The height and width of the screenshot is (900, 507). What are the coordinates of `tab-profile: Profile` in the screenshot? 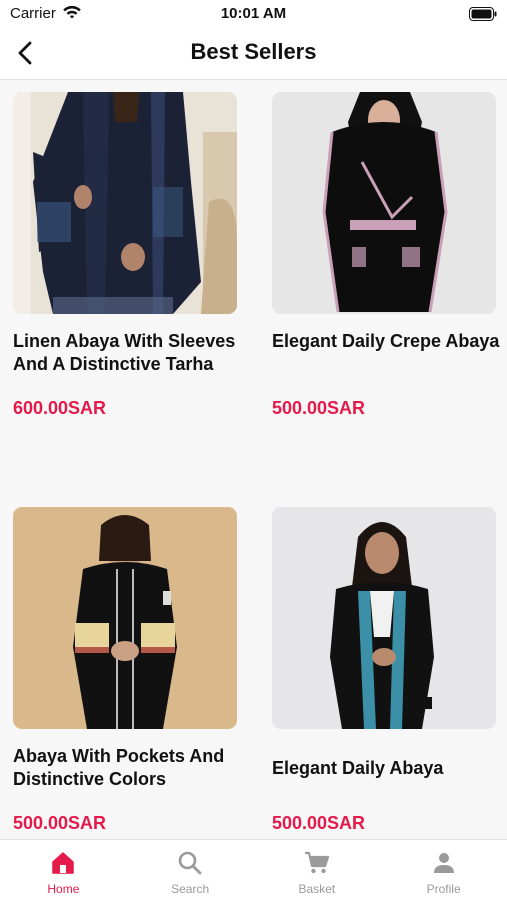 It's located at (443, 870).